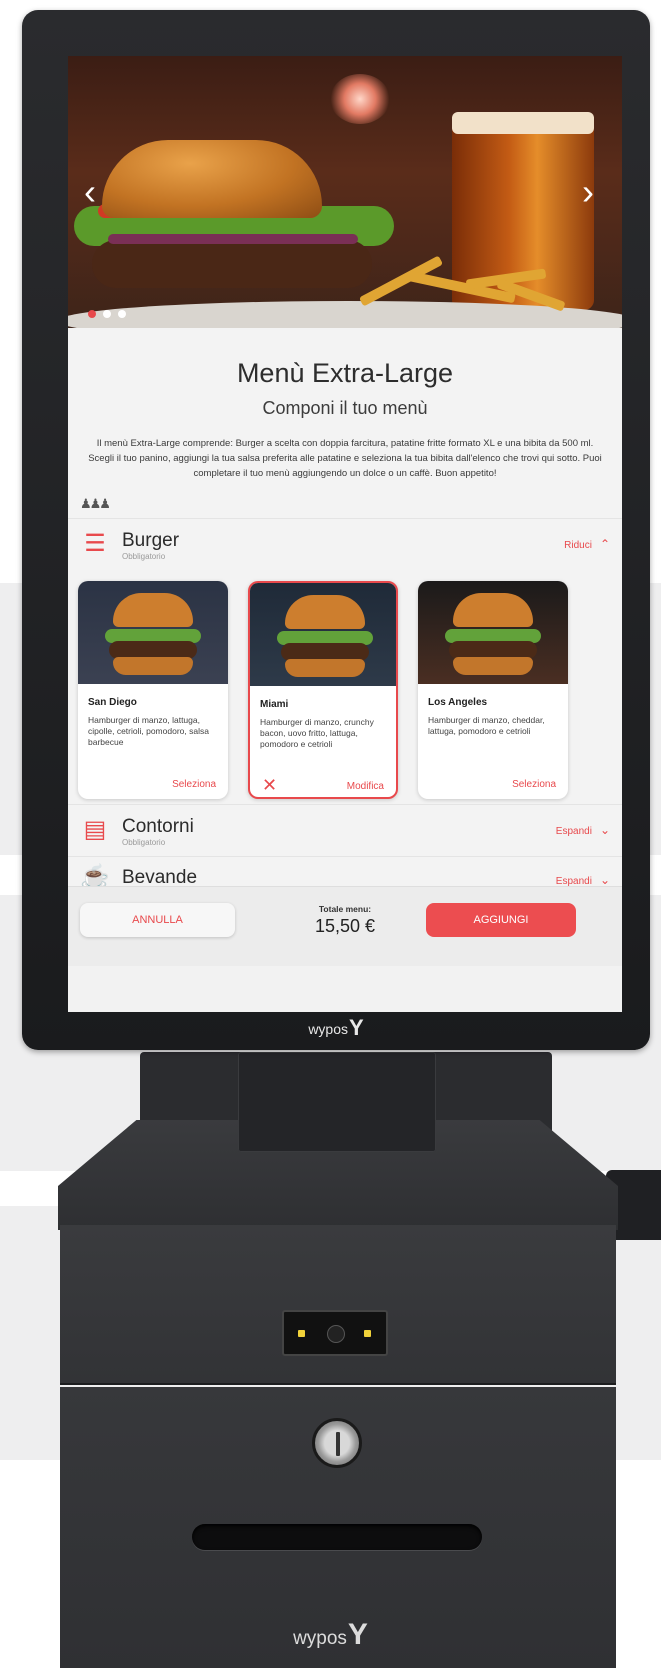 The width and height of the screenshot is (661, 1668). I want to click on key-slot, so click(338, 1444).